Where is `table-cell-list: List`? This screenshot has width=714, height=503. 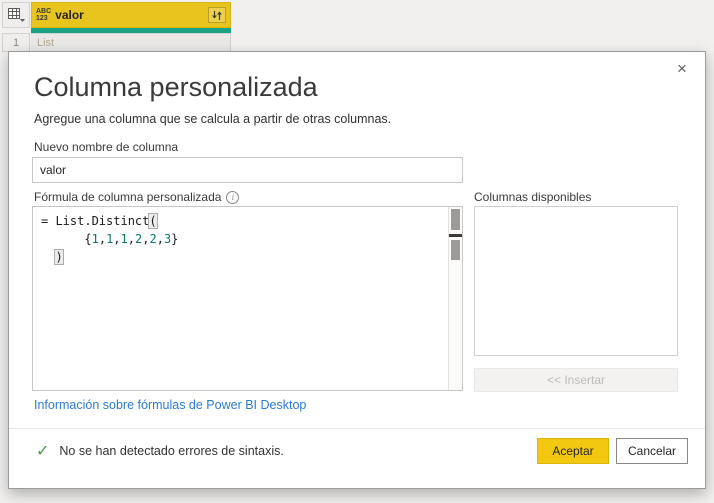 table-cell-list: List is located at coordinates (131, 42).